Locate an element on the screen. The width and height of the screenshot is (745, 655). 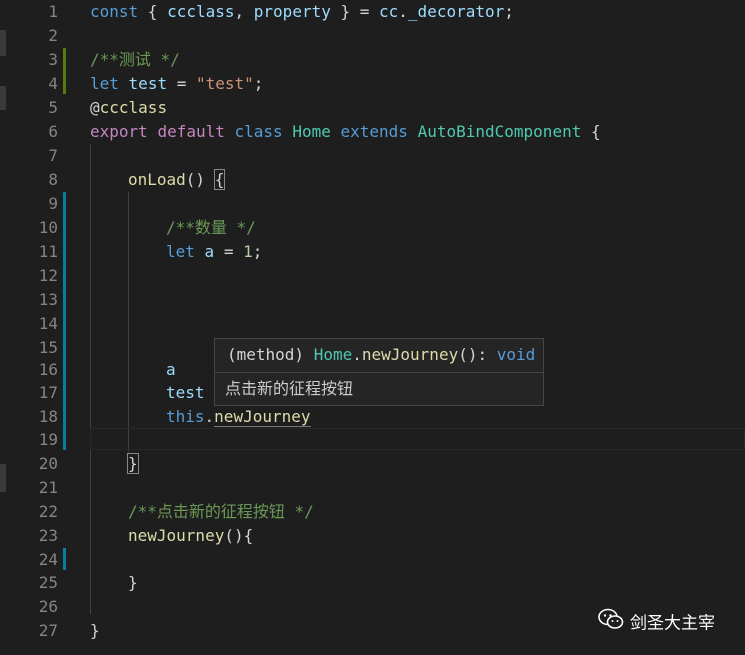
code-text: test is located at coordinates (185, 393).